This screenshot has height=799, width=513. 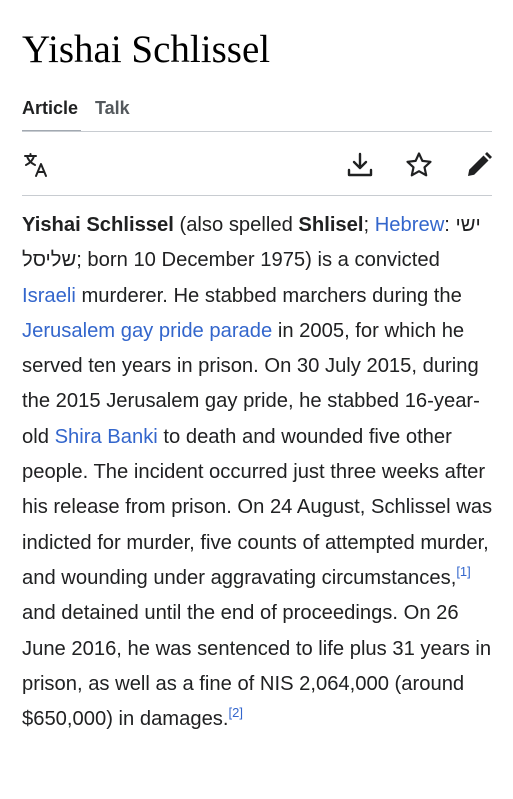 What do you see at coordinates (257, 166) in the screenshot?
I see `page-actions-toolbar` at bounding box center [257, 166].